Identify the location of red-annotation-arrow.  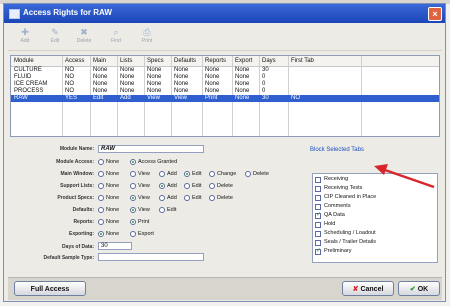
(404, 176).